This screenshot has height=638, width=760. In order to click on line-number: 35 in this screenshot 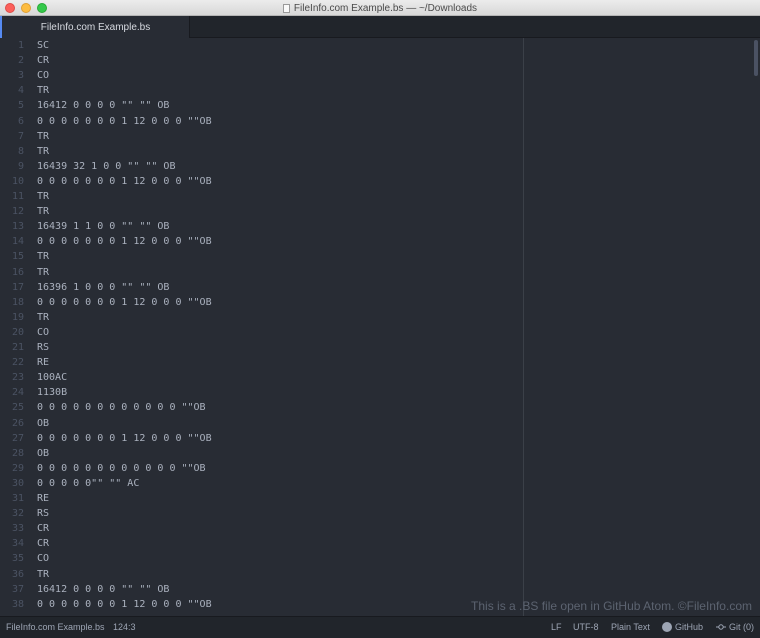, I will do `click(17, 559)`.